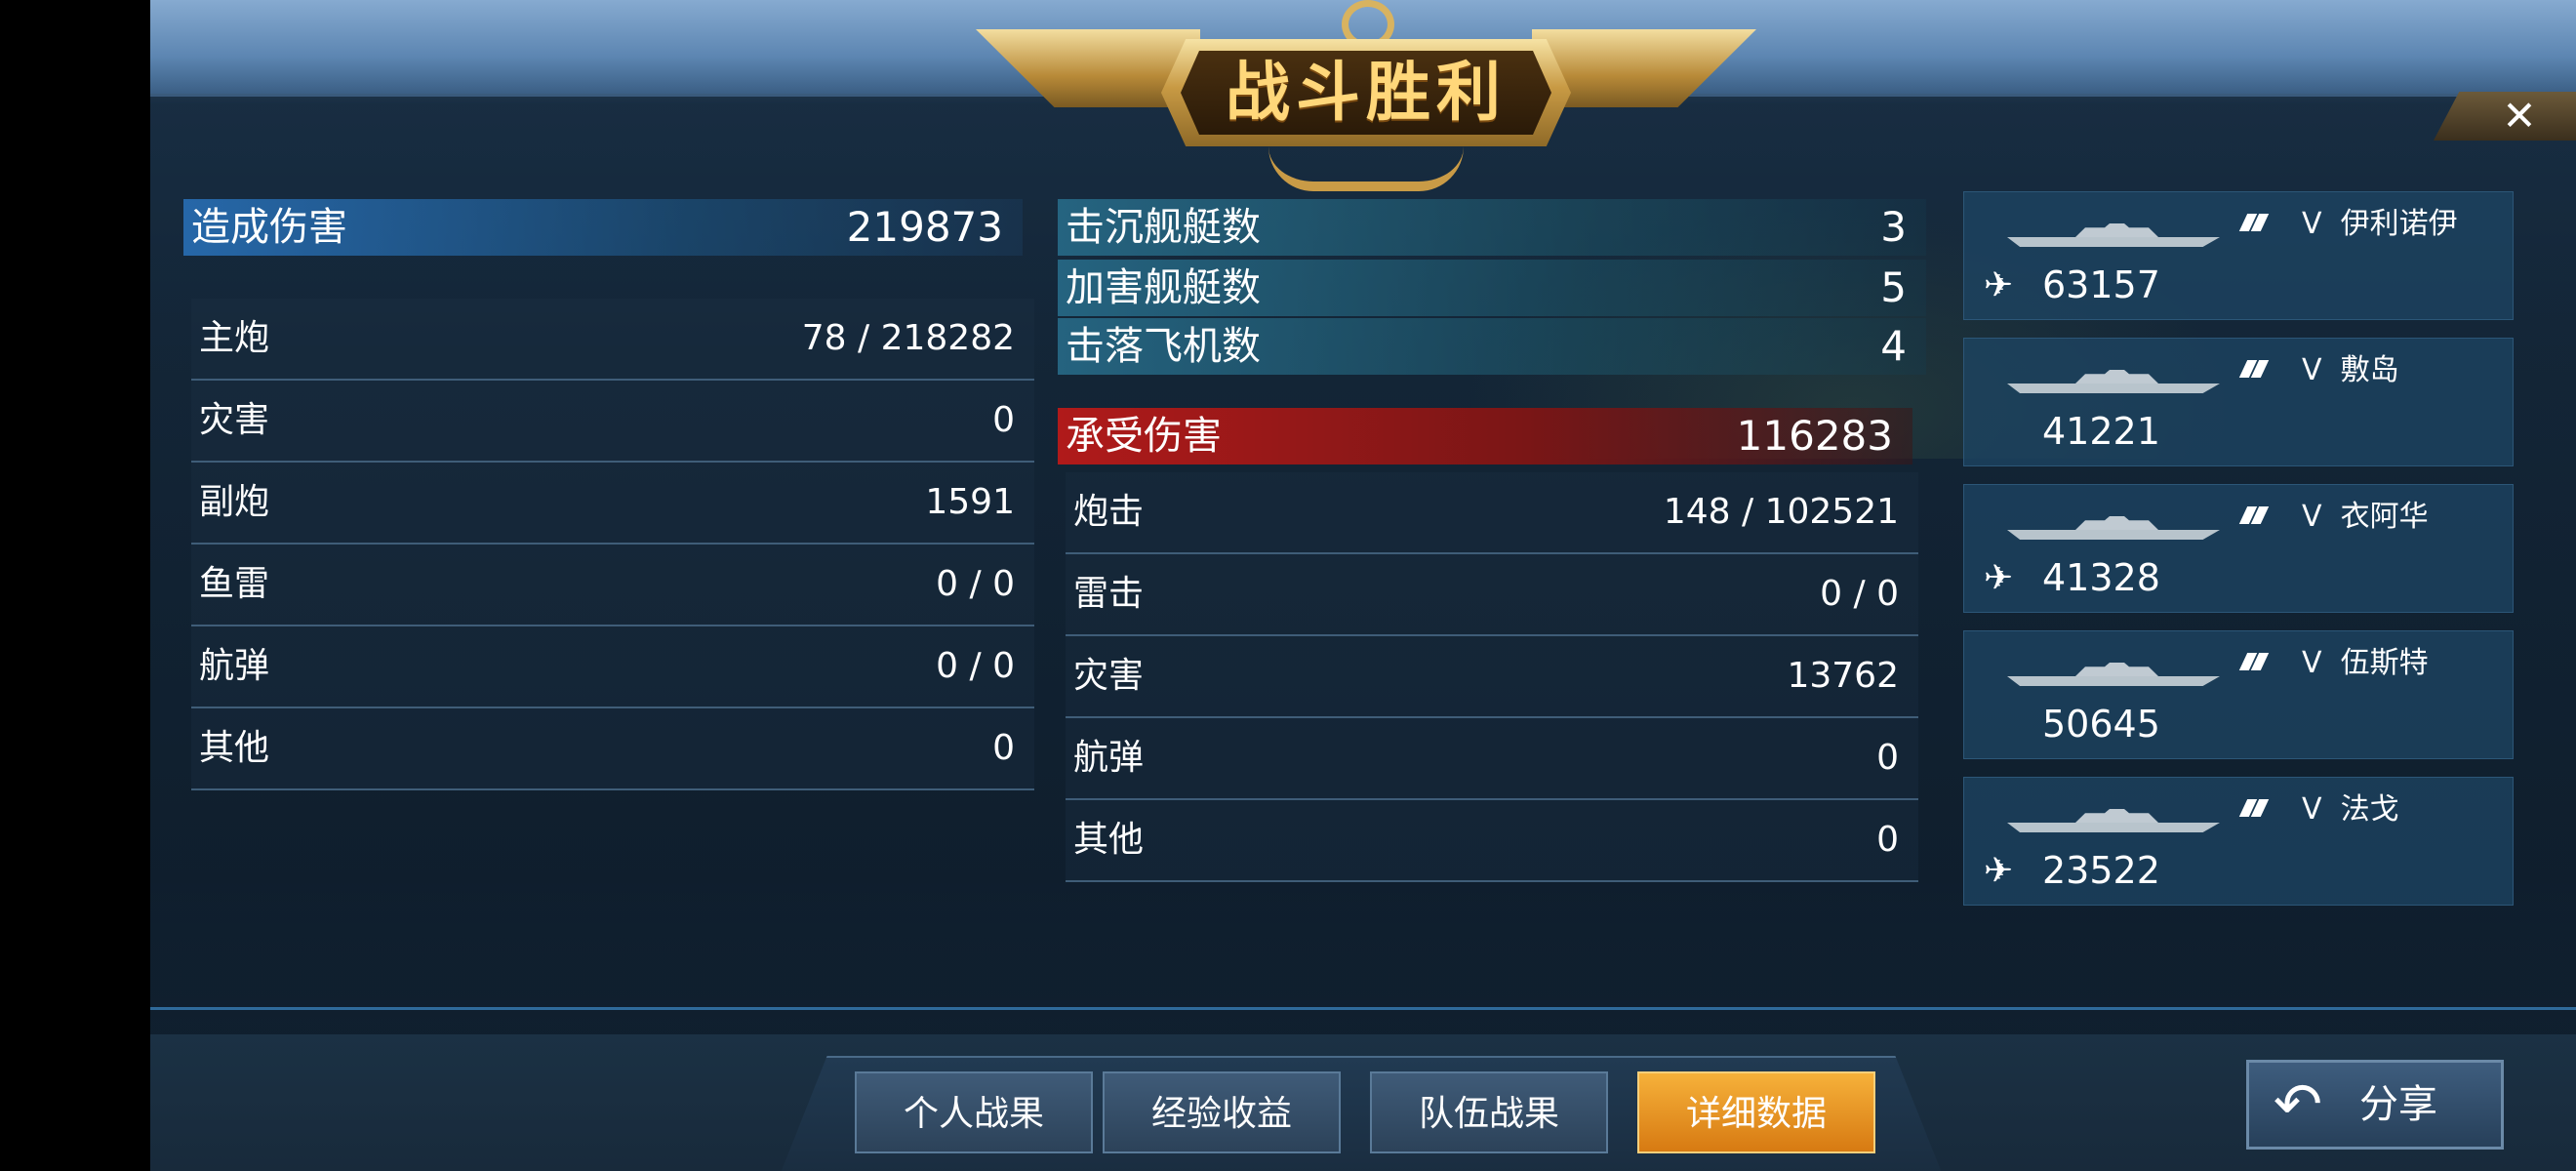 The width and height of the screenshot is (2576, 1171). Describe the element at coordinates (234, 584) in the screenshot. I see `row-label: 鱼雷` at that location.